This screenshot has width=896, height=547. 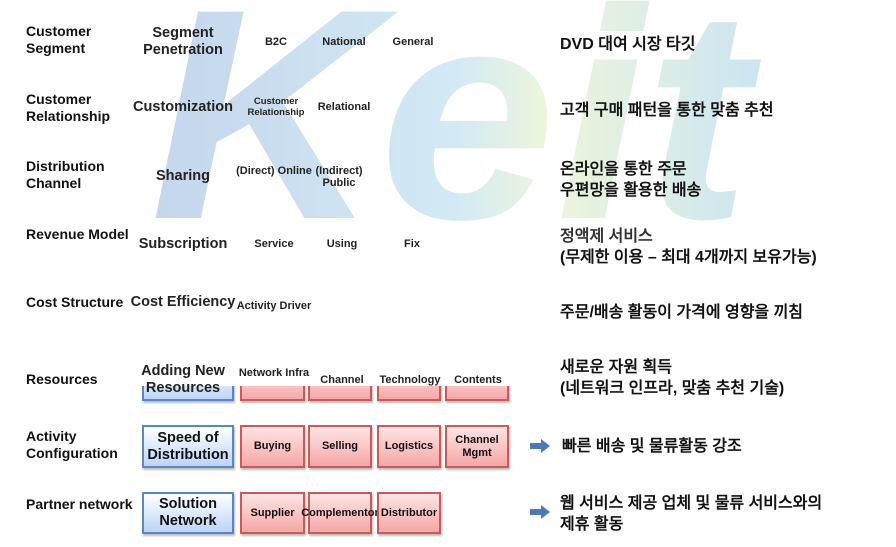 I want to click on item-indirect-public: (Indirect) Public, so click(x=339, y=177).